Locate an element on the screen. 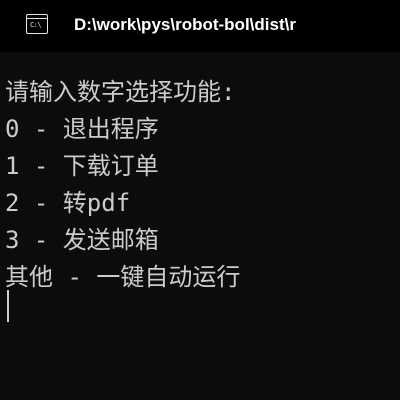 The width and height of the screenshot is (400, 400). menu-option-send-email: 3 - 发送邮箱 is located at coordinates (82, 240).